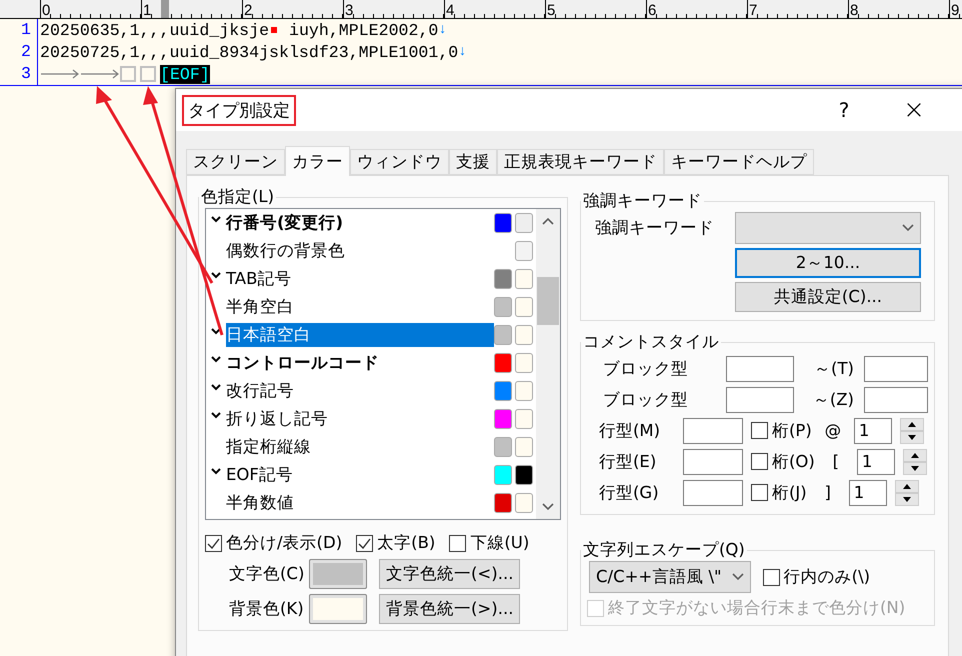 Image resolution: width=962 pixels, height=656 pixels. Describe the element at coordinates (399, 162) in the screenshot. I see `tab: ウィンドウ` at that location.